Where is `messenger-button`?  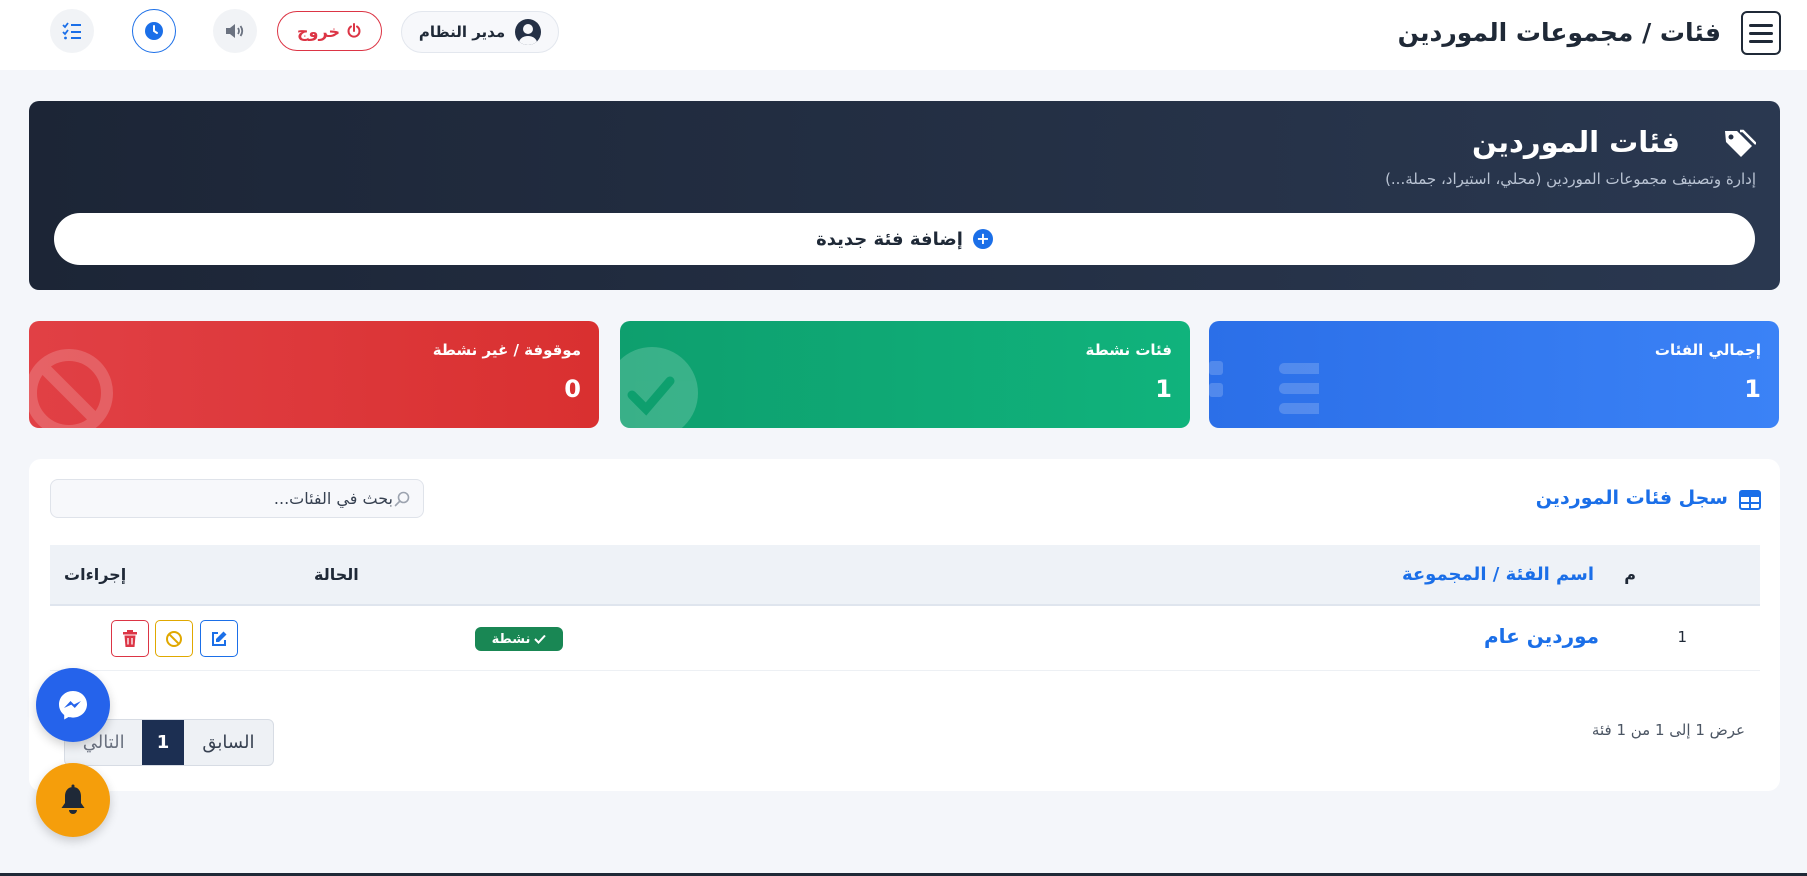
messenger-button is located at coordinates (73, 705).